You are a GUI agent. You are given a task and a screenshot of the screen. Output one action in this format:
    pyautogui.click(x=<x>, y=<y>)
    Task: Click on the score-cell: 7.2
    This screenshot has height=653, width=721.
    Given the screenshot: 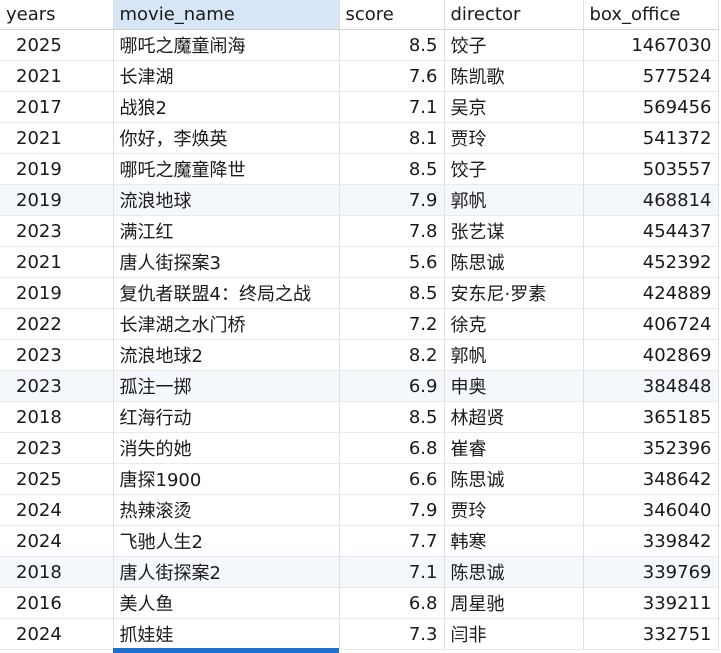 What is the action you would take?
    pyautogui.click(x=392, y=324)
    